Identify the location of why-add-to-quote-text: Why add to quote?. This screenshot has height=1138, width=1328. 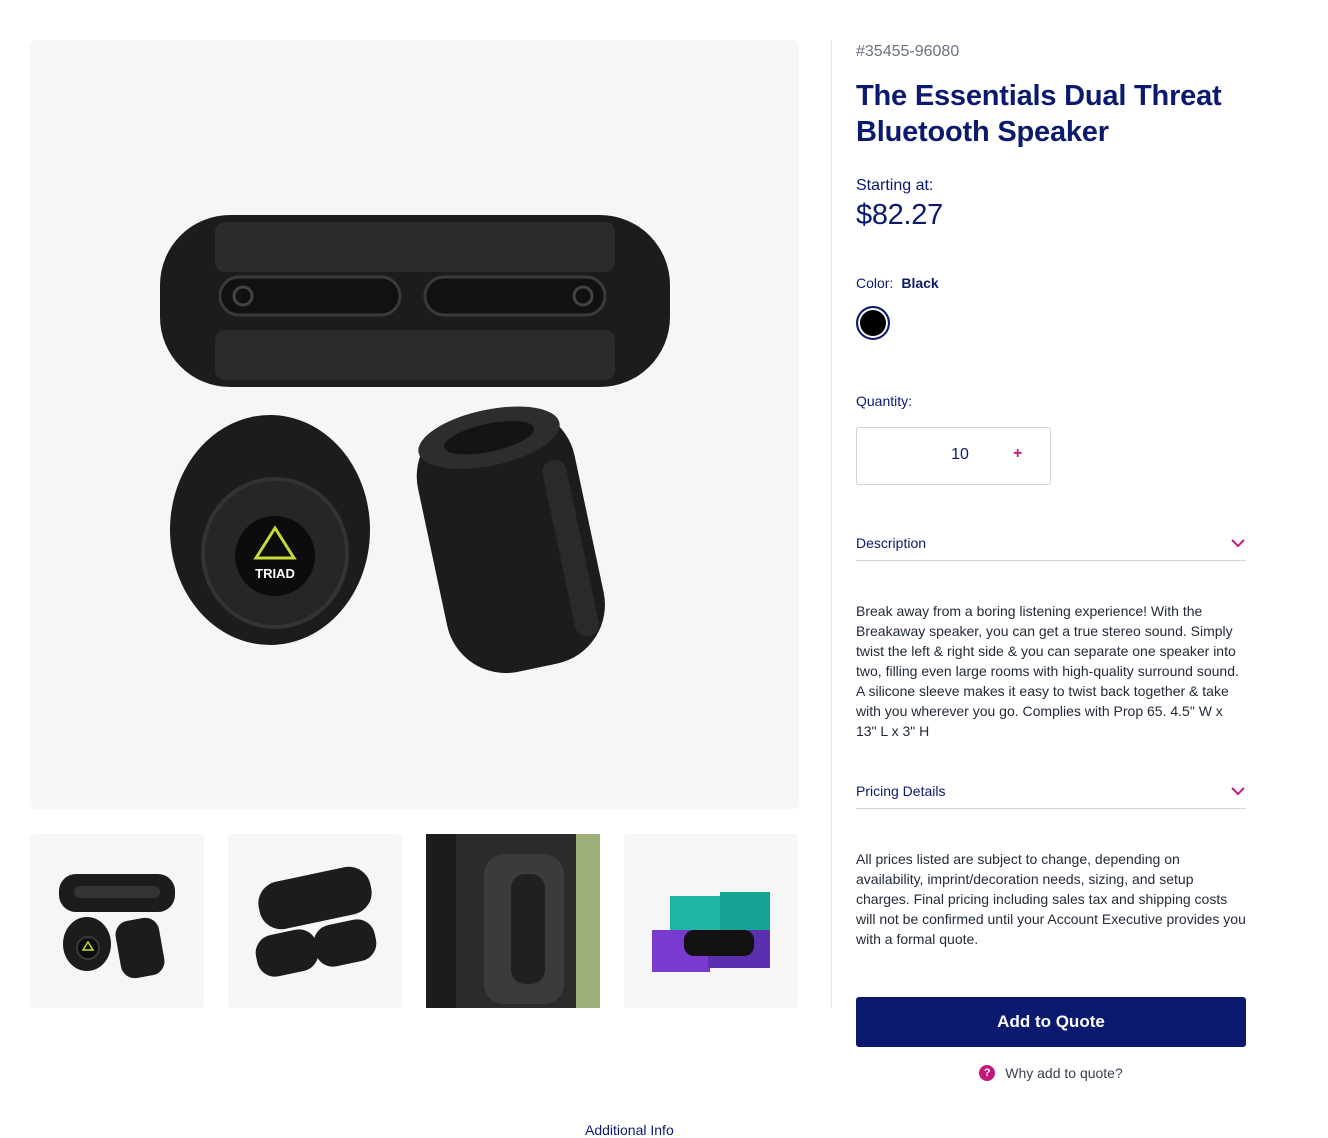
(1064, 1073).